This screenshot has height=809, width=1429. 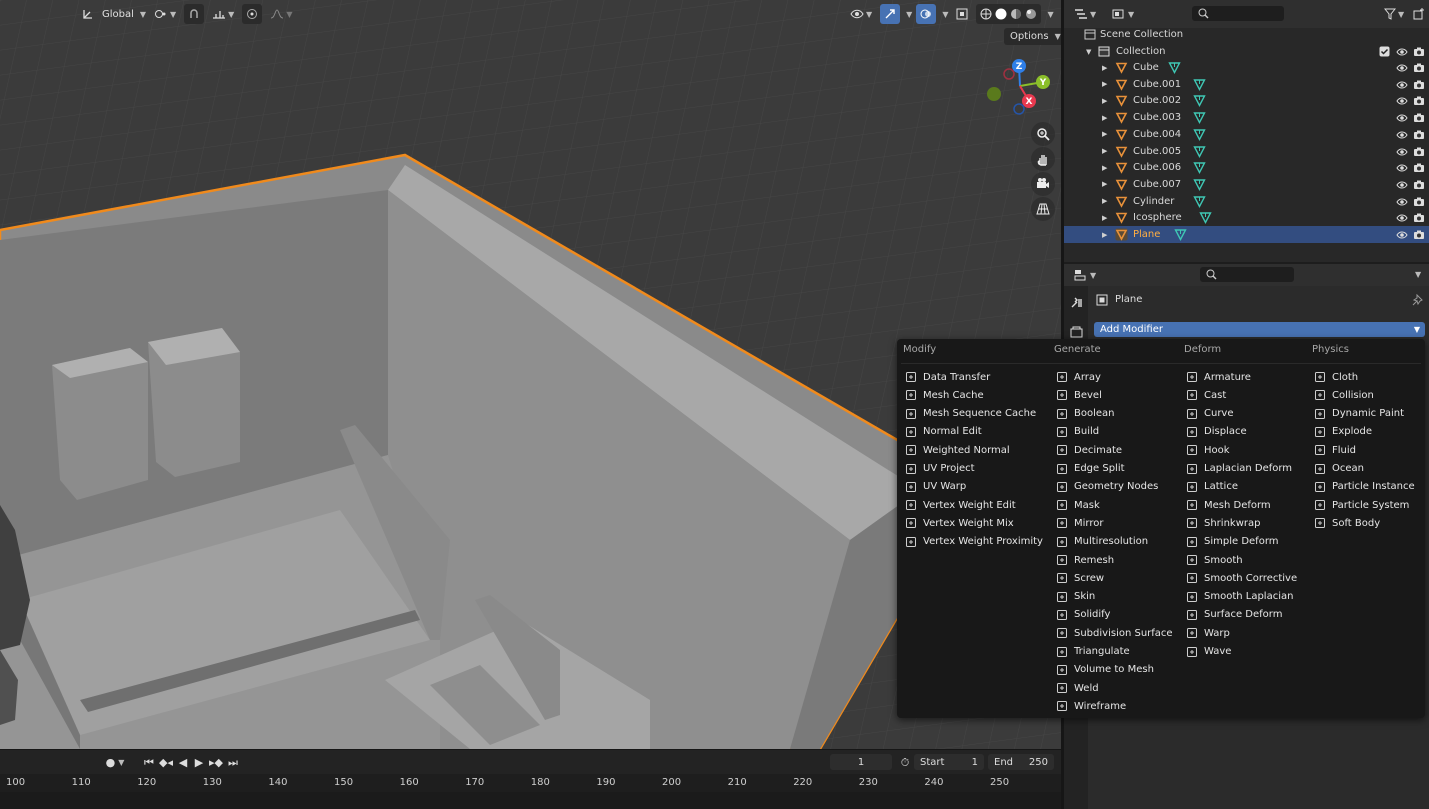 What do you see at coordinates (1089, 450) in the screenshot?
I see `modifier-menu-item: Decimate` at bounding box center [1089, 450].